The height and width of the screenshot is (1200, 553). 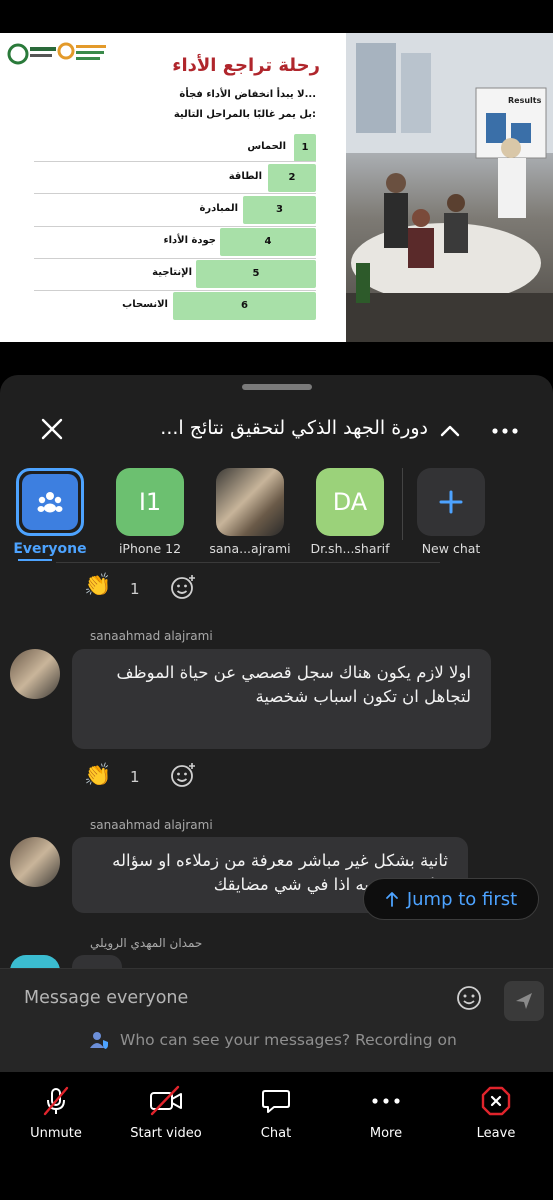 What do you see at coordinates (496, 1133) in the screenshot?
I see `leave-label: Leave` at bounding box center [496, 1133].